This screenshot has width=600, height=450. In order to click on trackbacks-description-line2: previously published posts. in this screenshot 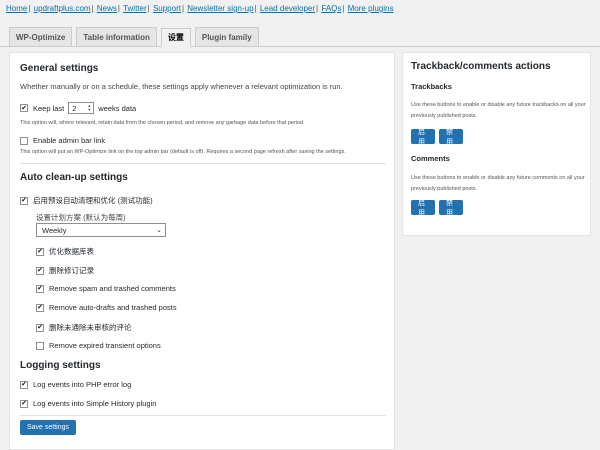, I will do `click(444, 116)`.